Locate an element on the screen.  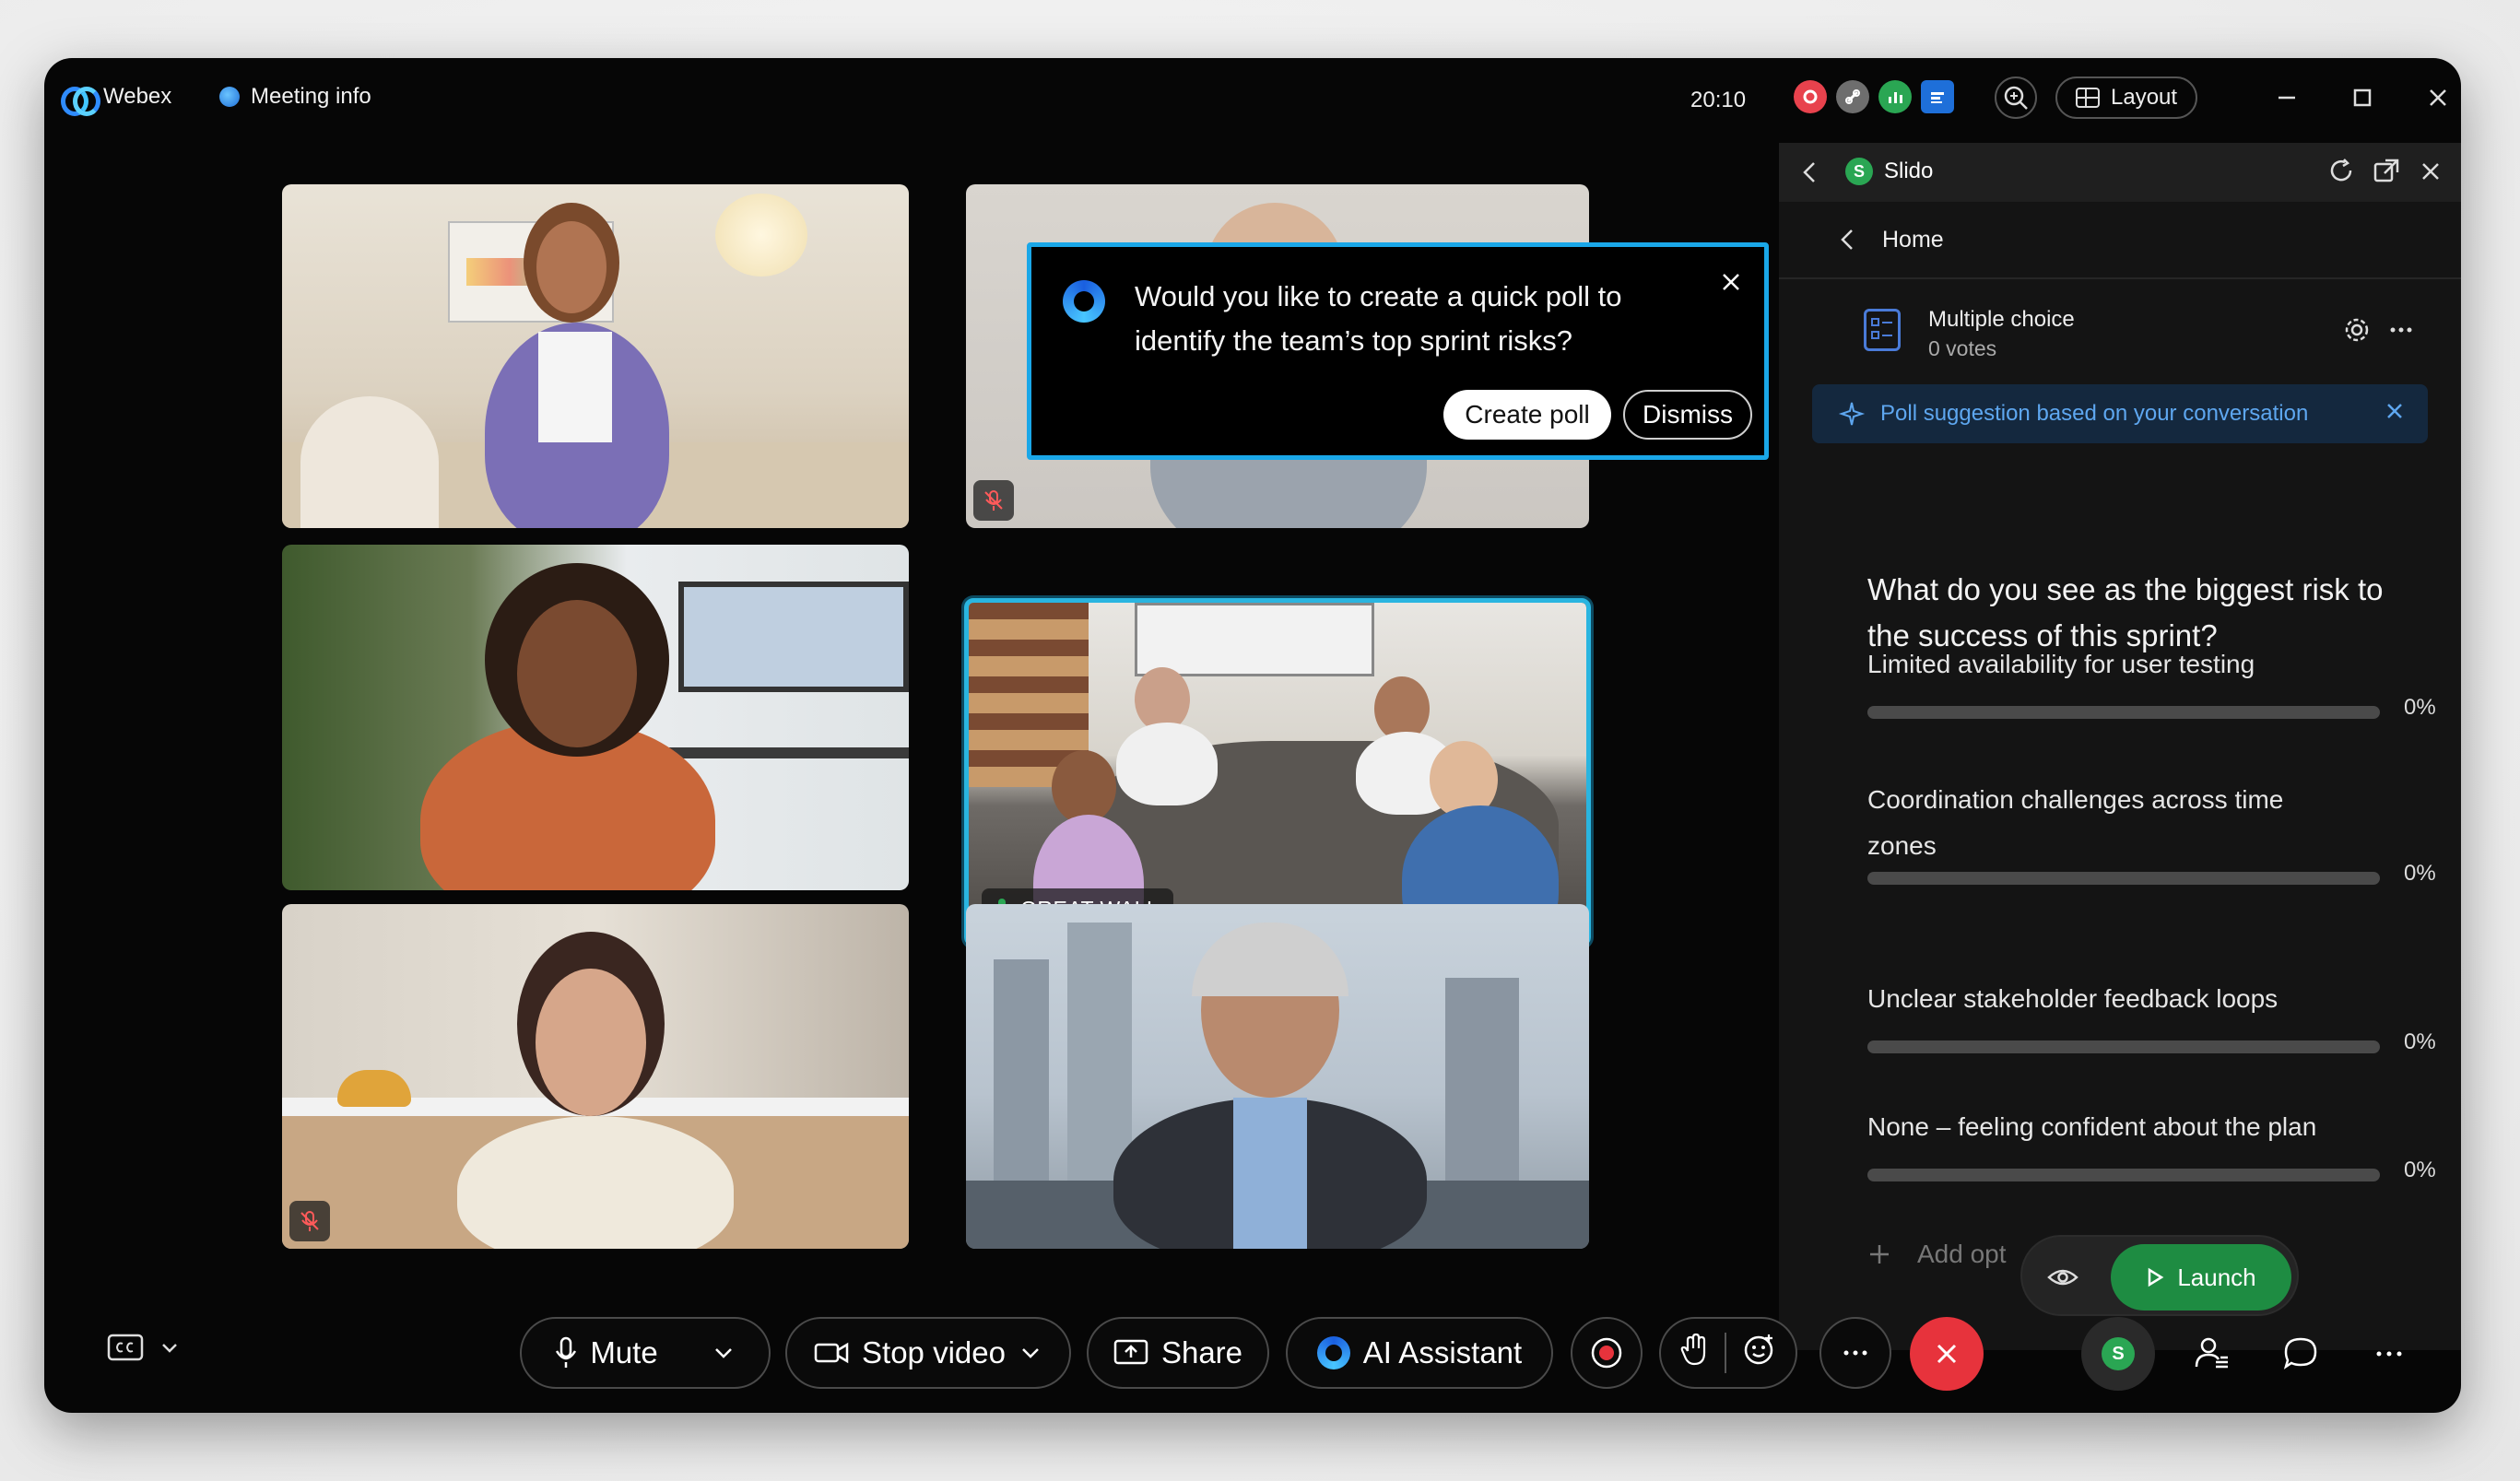
mute-button: Mute is located at coordinates (645, 1353).